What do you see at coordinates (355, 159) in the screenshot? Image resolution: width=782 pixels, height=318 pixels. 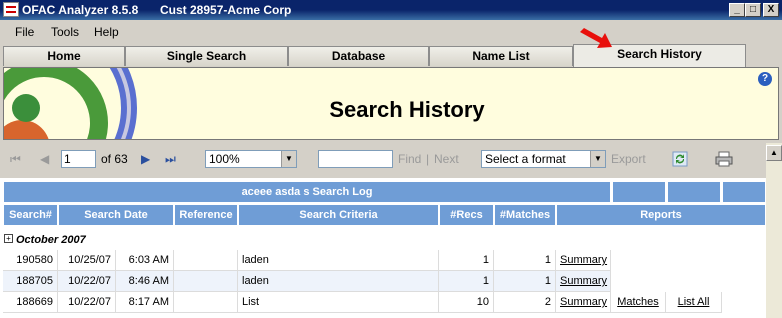 I see `find-input` at bounding box center [355, 159].